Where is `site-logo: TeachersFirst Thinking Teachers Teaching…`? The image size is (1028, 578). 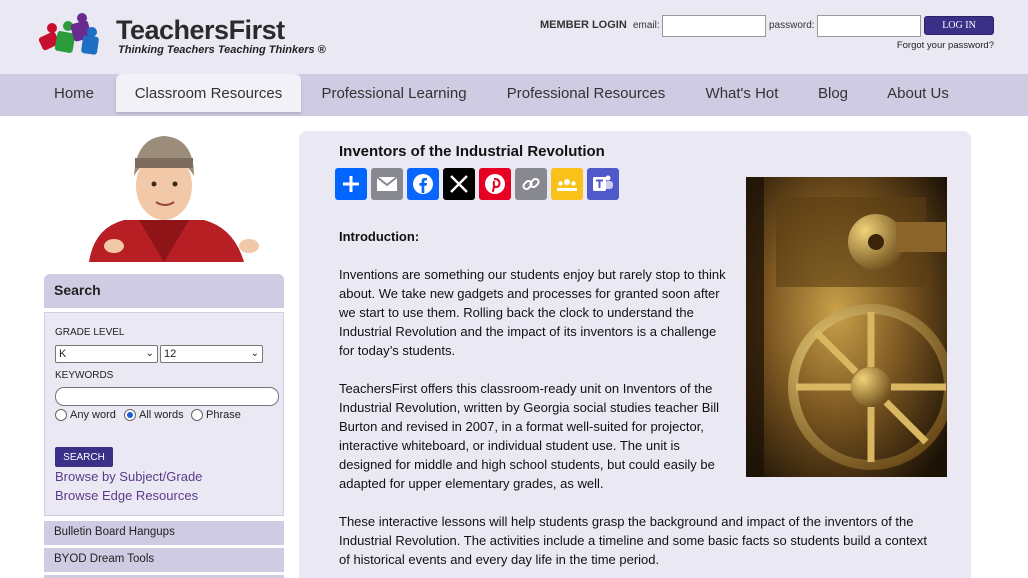
site-logo: TeachersFirst Thinking Teachers Teaching… is located at coordinates (182, 37).